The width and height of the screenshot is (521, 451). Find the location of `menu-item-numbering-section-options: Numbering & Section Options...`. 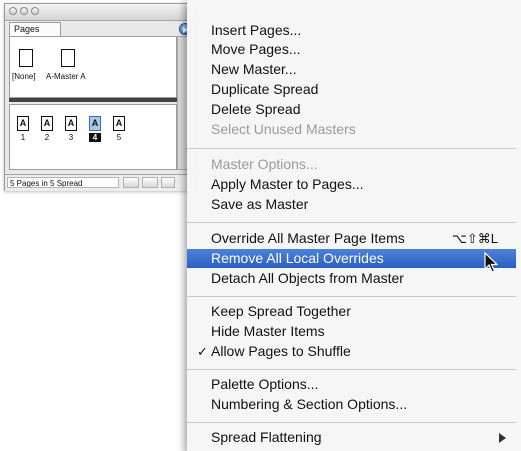

menu-item-numbering-section-options: Numbering & Section Options... is located at coordinates (351, 404).